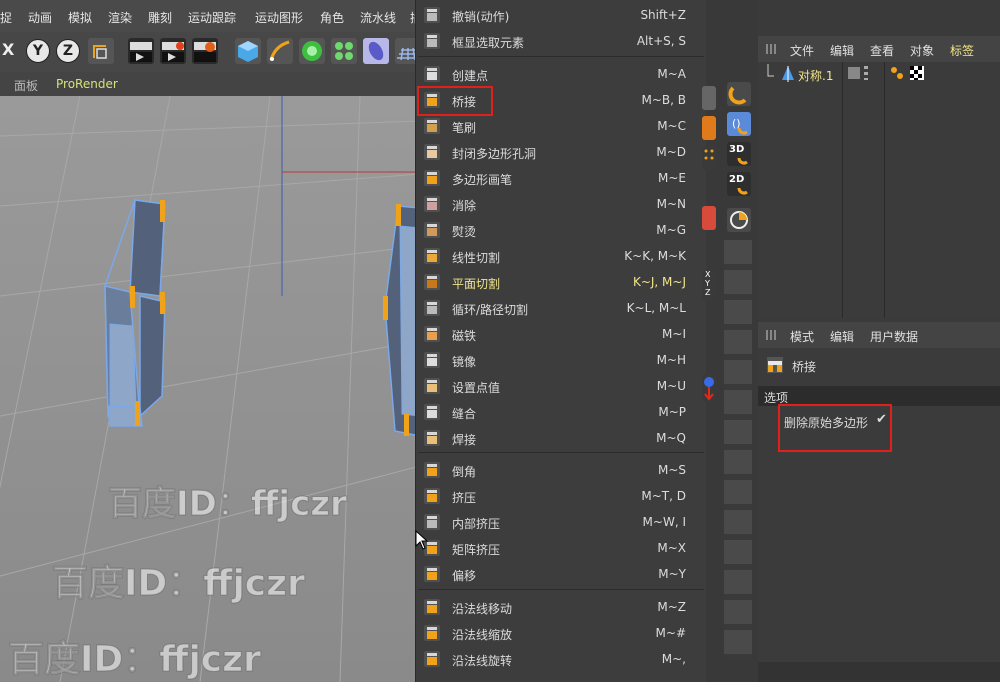 Image resolution: width=1000 pixels, height=682 pixels. Describe the element at coordinates (280, 51) in the screenshot. I see `pen-spline-icon` at that location.